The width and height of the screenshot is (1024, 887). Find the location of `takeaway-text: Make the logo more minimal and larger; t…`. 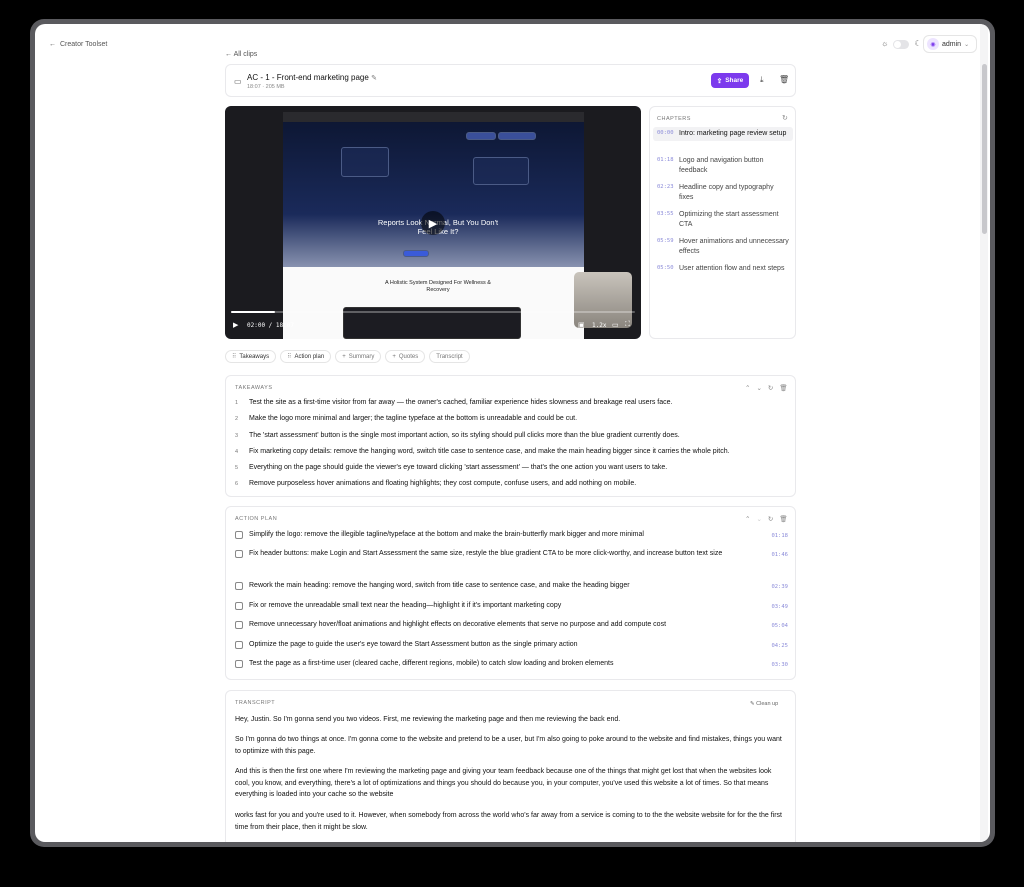

takeaway-text: Make the logo more minimal and larger; t… is located at coordinates (413, 418).